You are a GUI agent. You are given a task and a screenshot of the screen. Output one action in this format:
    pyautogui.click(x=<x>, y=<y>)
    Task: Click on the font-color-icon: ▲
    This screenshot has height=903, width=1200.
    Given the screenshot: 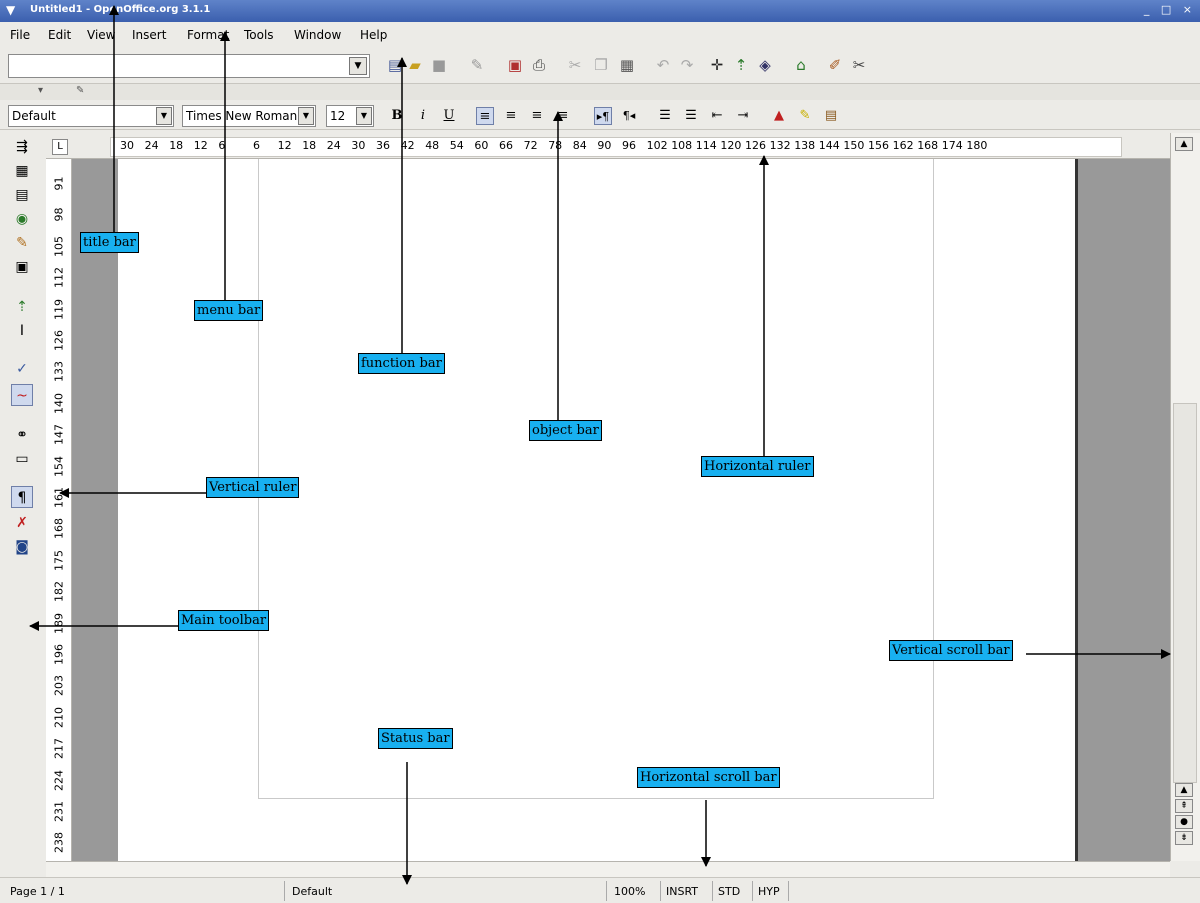 What is the action you would take?
    pyautogui.click(x=779, y=116)
    